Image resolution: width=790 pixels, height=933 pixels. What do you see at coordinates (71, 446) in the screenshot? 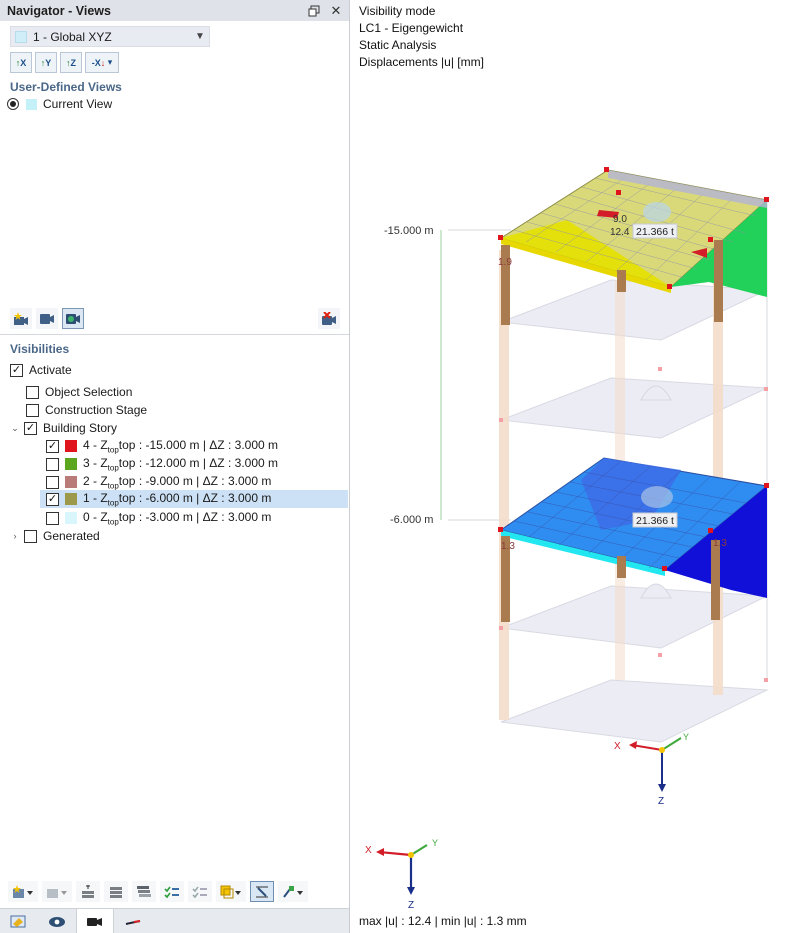
I see `story-4-swatch` at bounding box center [71, 446].